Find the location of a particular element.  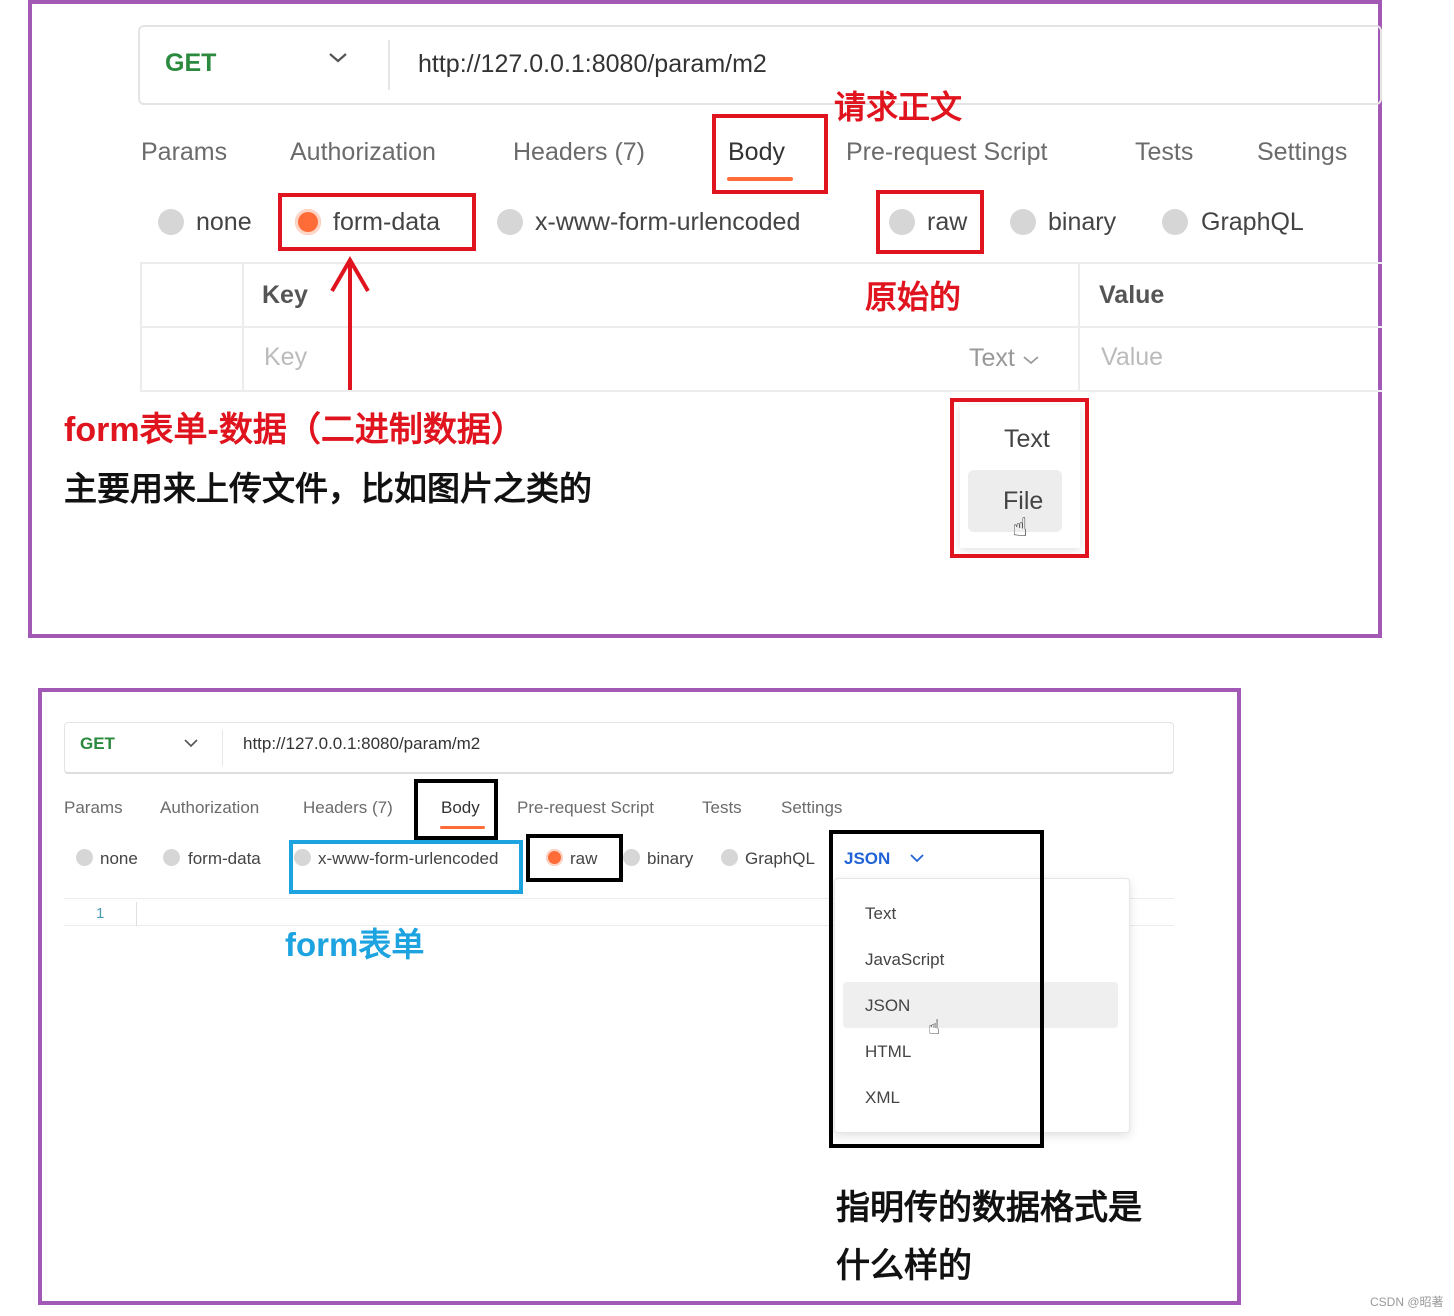

raw-annotation: 原始的 is located at coordinates (913, 297).